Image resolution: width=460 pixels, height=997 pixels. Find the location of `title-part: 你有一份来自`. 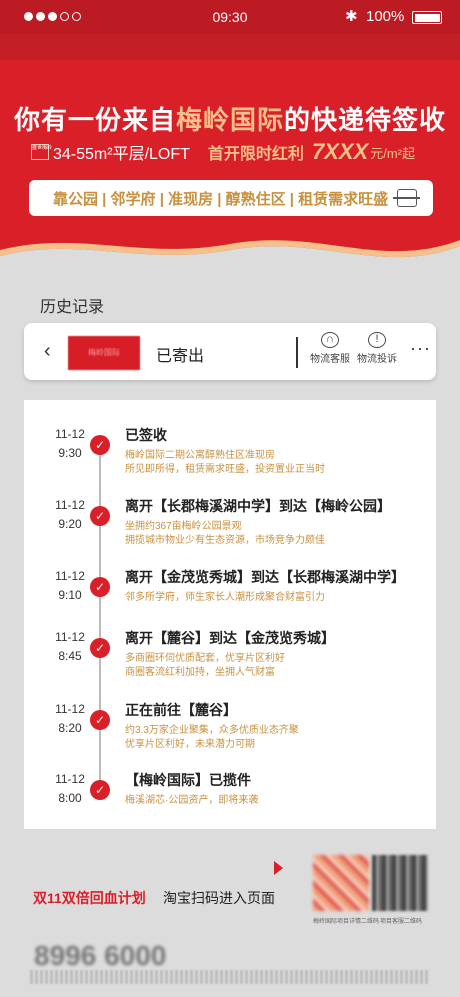

title-part: 你有一份来自 is located at coordinates (94, 120).